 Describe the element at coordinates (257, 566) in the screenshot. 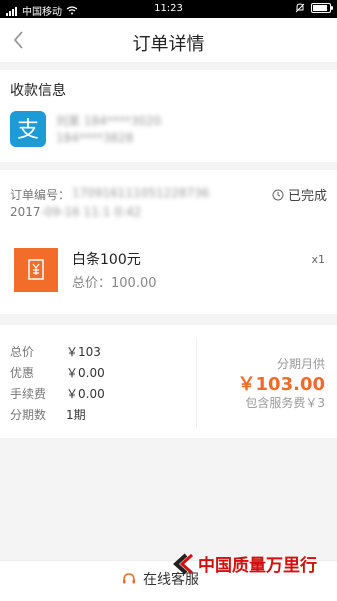

I see `watermark-text: 中国质量万里行` at that location.